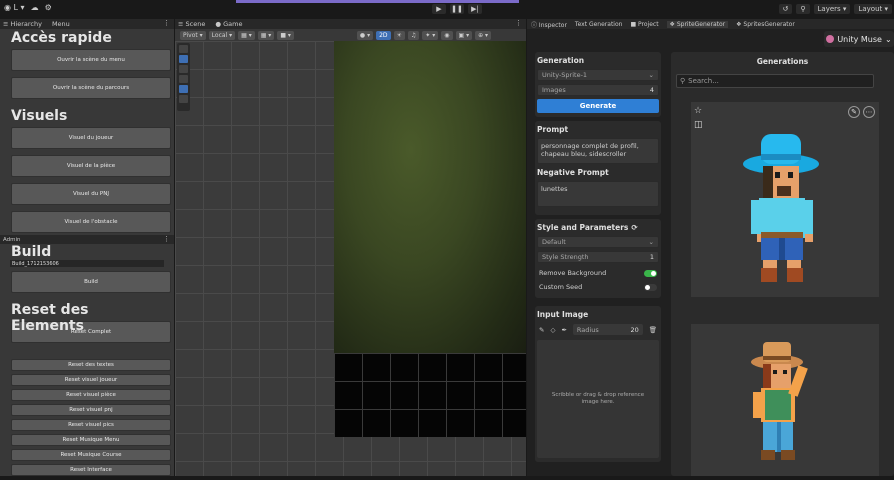  I want to click on pause-button: ❚❚, so click(457, 9).